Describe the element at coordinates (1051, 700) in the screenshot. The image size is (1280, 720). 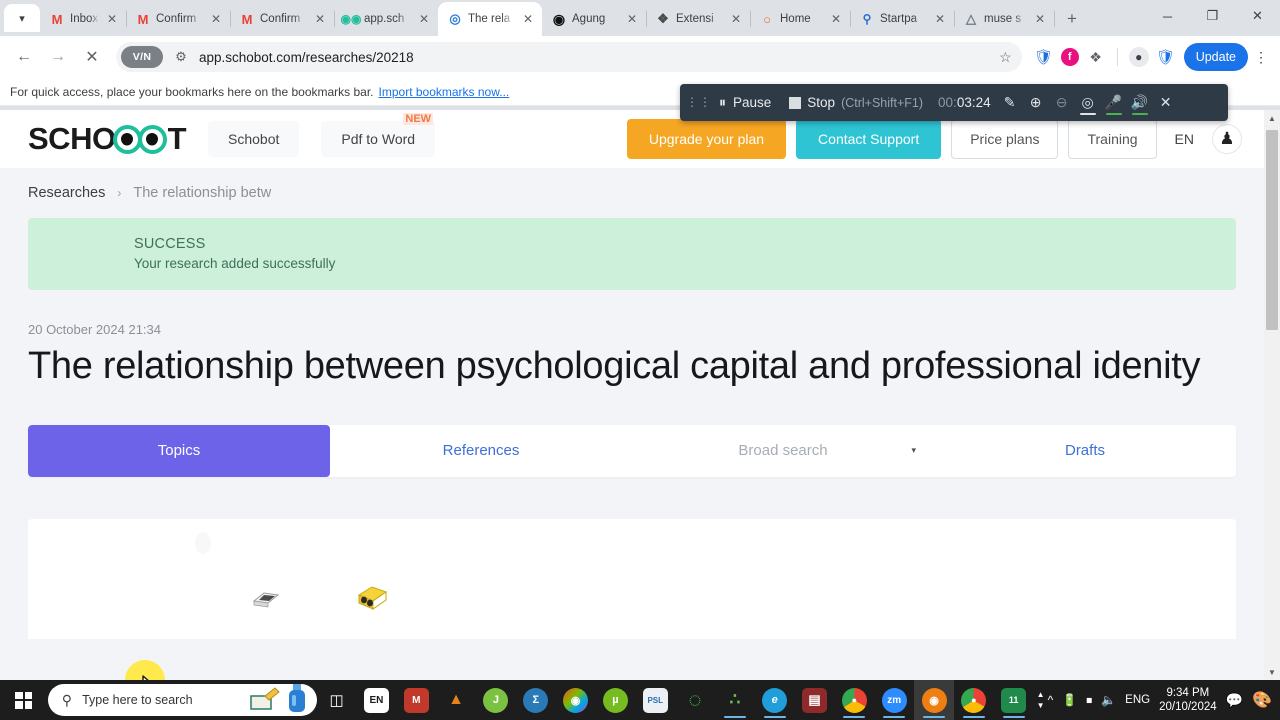
I see `show-hidden-icons-icon: ^` at that location.